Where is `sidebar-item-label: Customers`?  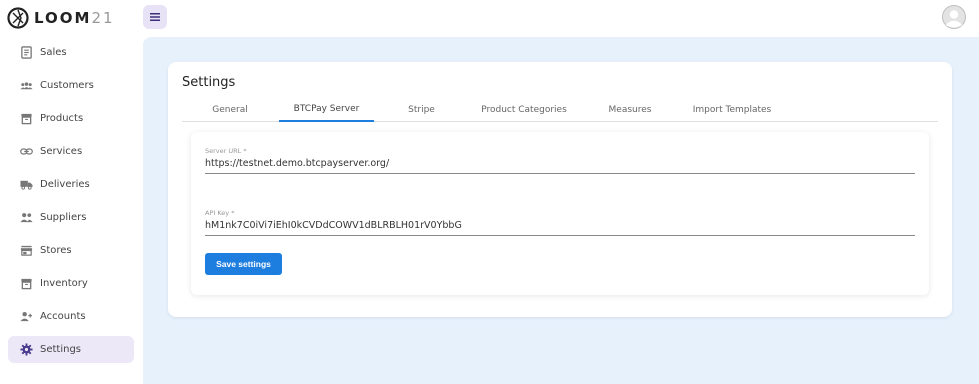 sidebar-item-label: Customers is located at coordinates (67, 85).